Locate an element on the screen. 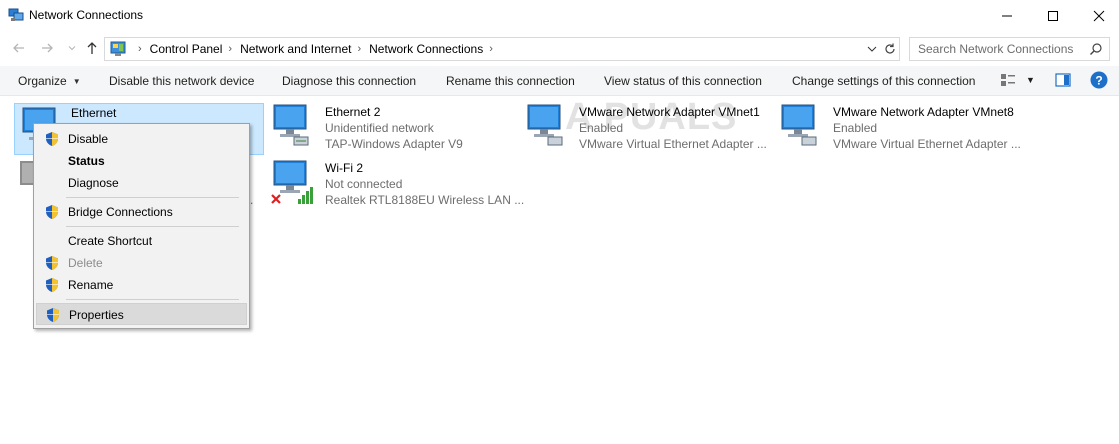  close-button is located at coordinates (1097, 15).